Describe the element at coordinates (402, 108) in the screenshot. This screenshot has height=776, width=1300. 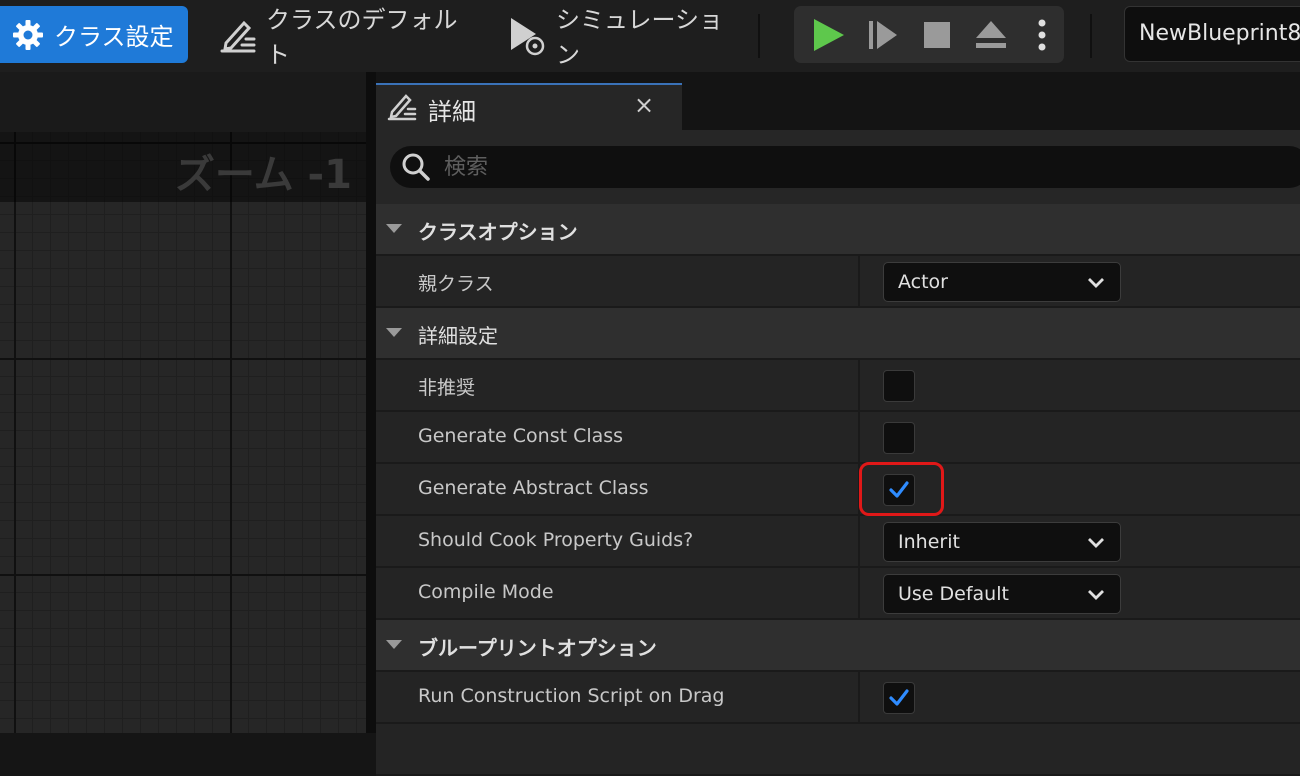
I see `details-icon` at that location.